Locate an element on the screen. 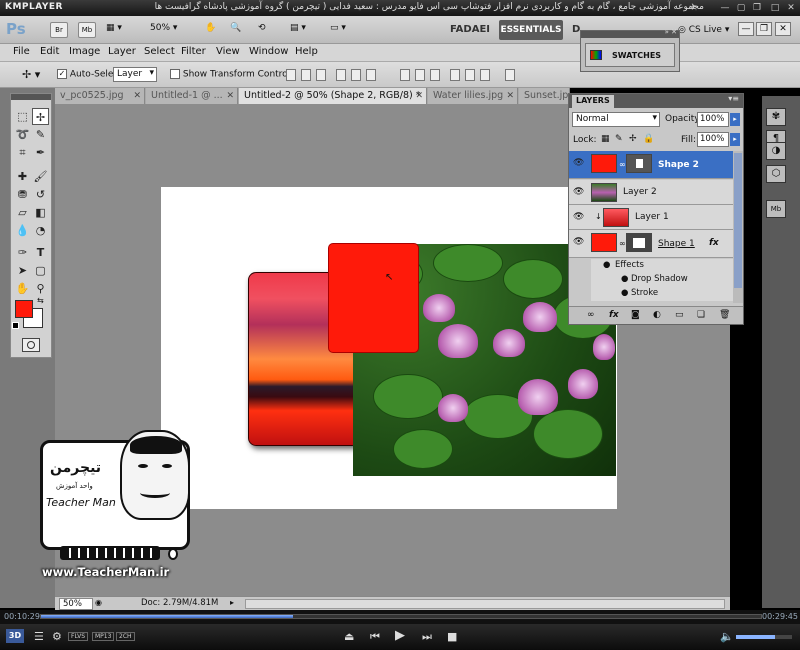 The width and height of the screenshot is (800, 650). auto-align-icon is located at coordinates (510, 75).